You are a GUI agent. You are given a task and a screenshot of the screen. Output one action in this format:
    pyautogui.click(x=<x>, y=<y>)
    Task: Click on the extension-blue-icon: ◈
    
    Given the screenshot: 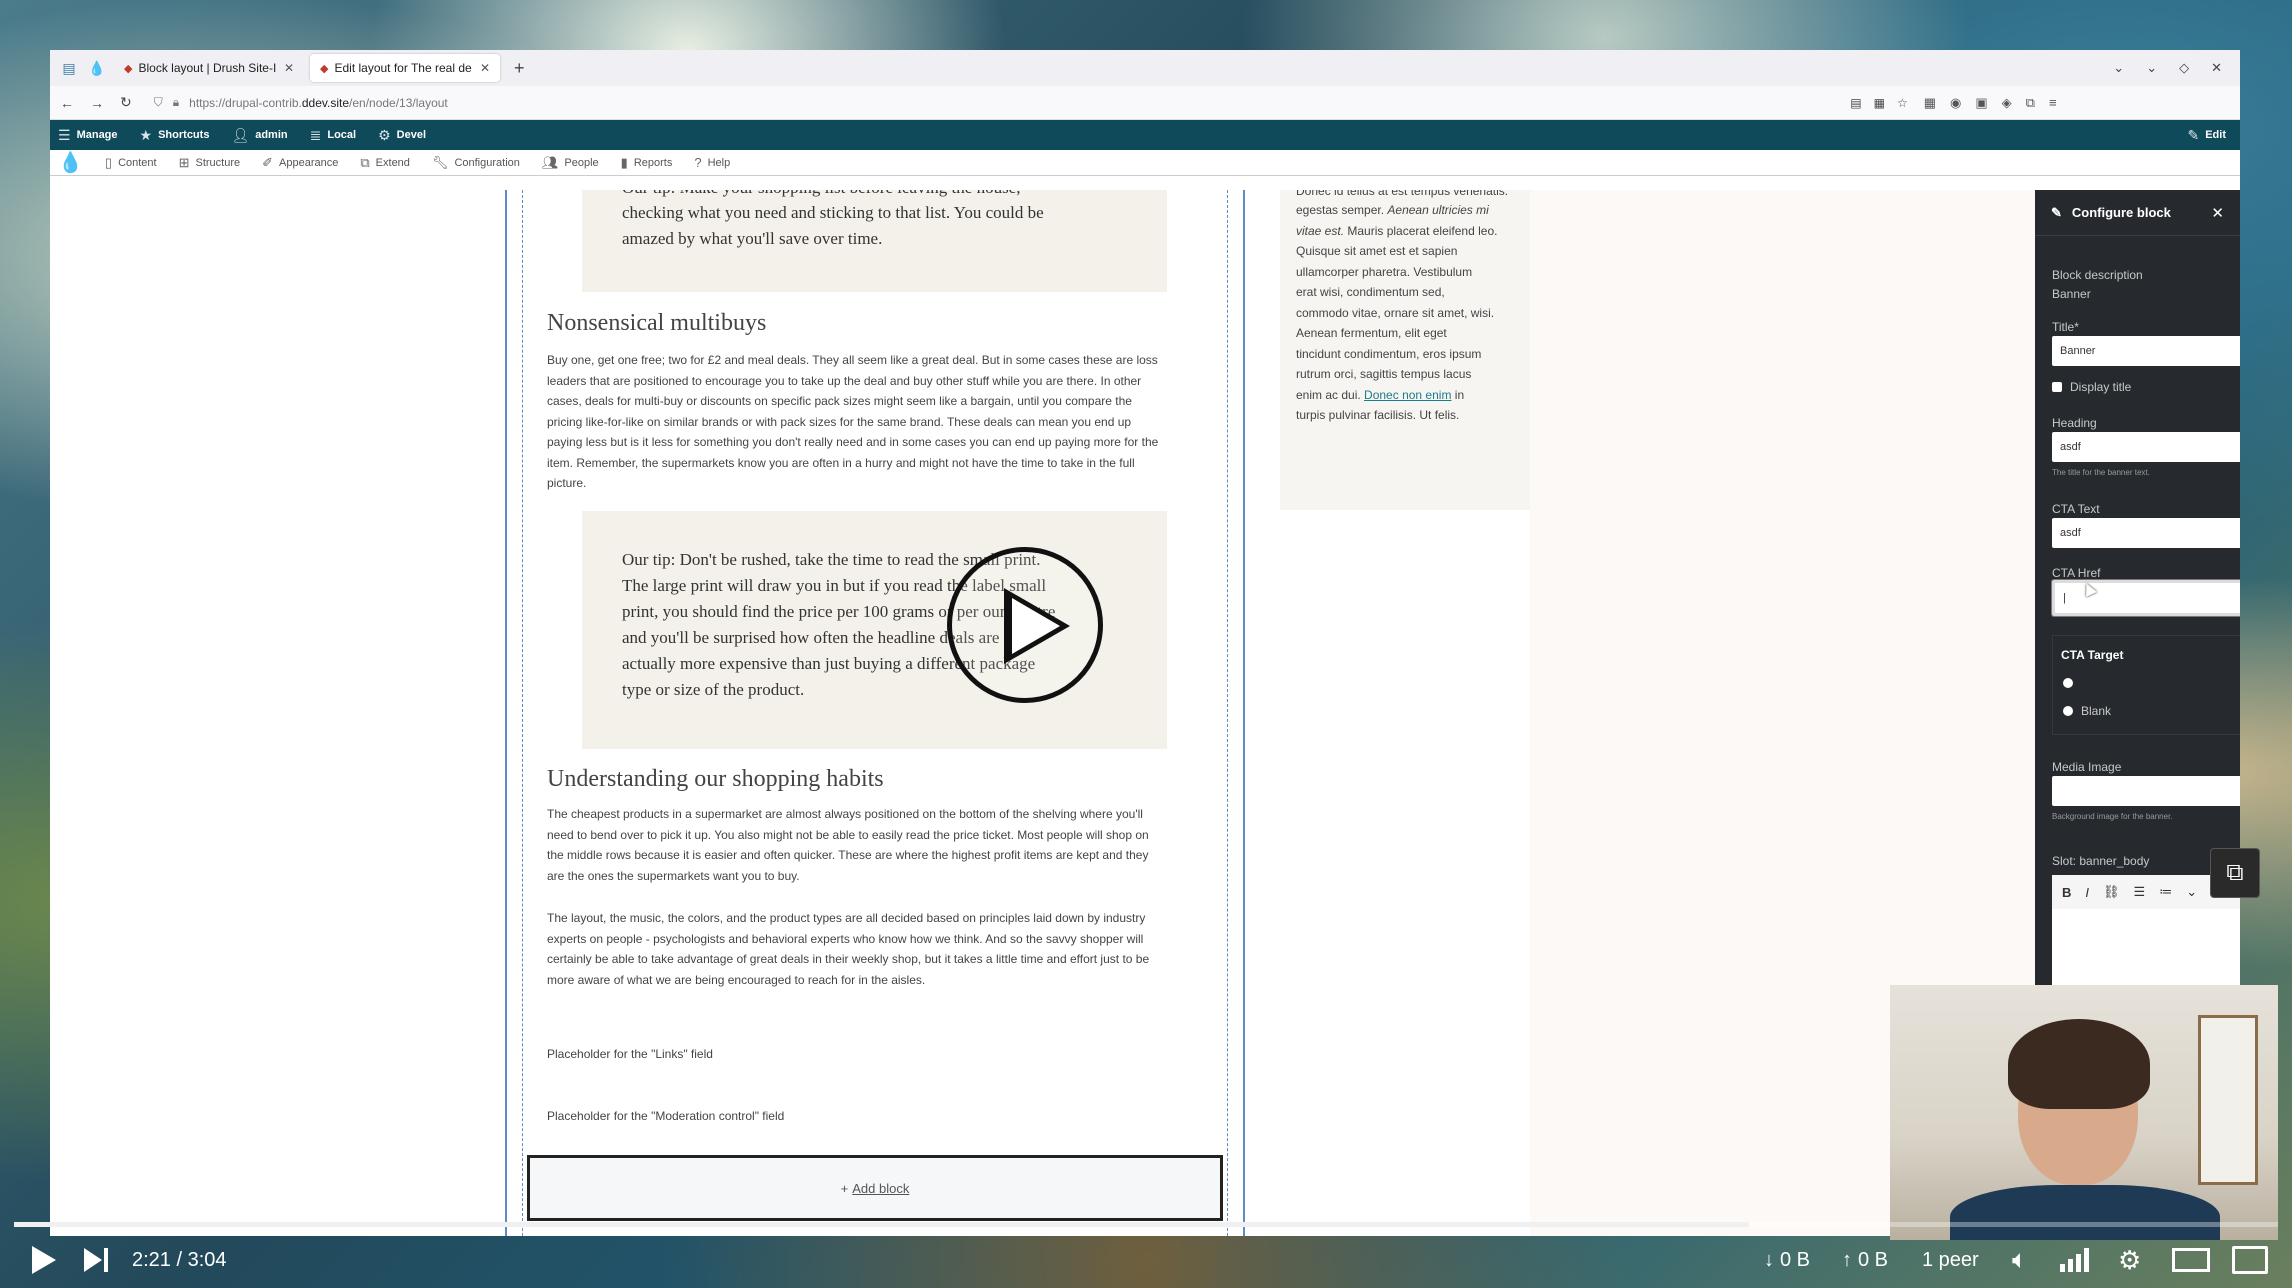 What is the action you would take?
    pyautogui.click(x=2007, y=103)
    